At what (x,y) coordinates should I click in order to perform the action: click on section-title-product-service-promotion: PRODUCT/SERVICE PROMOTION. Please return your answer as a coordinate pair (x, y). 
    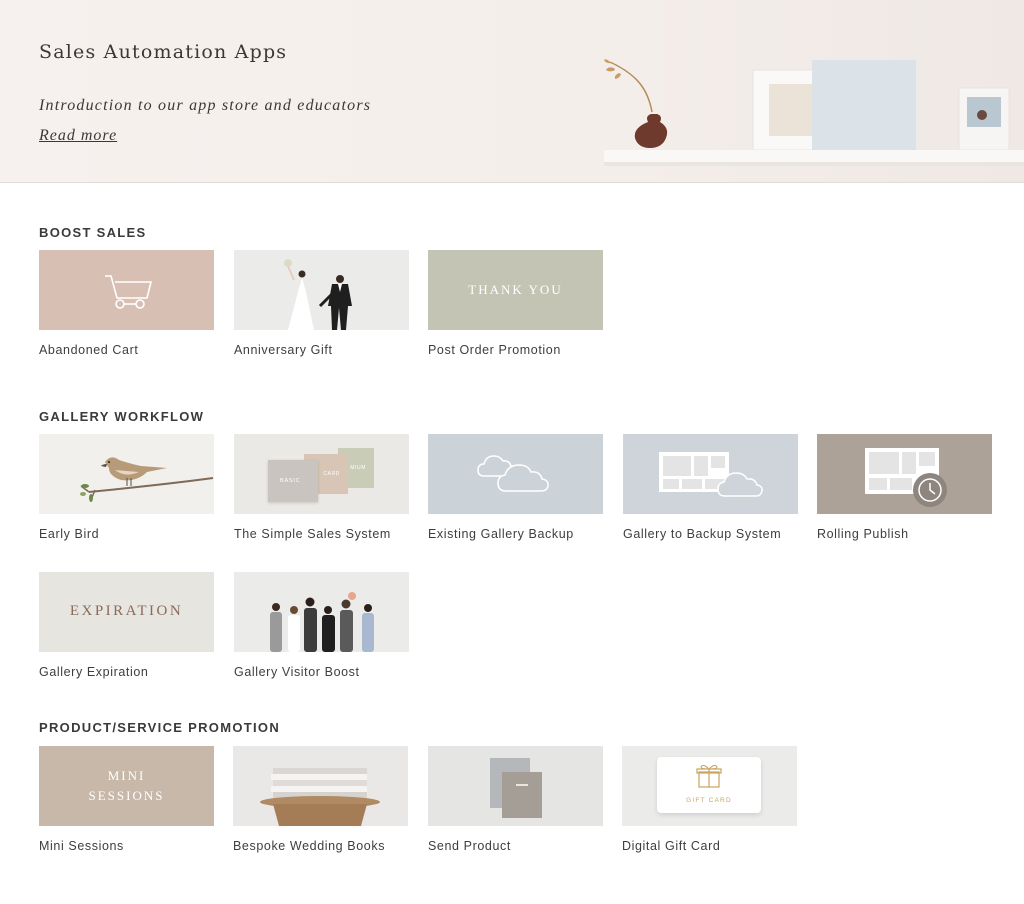
    Looking at the image, I should click on (160, 727).